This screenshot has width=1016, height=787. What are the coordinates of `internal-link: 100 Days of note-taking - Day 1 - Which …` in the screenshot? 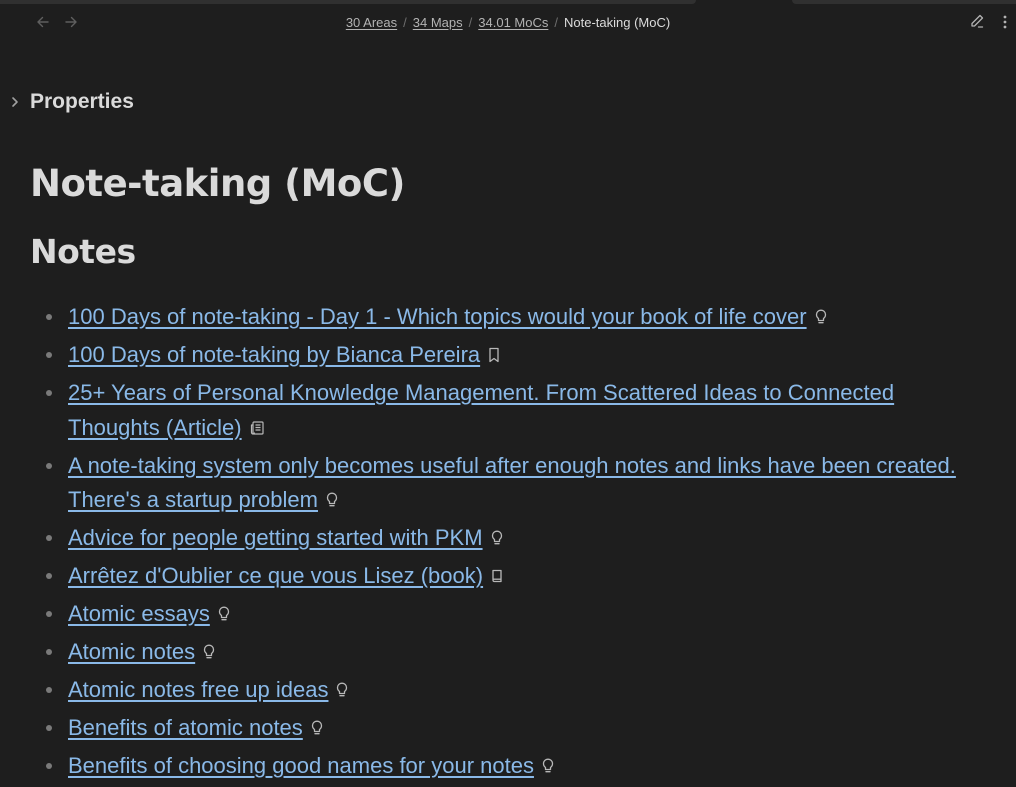 It's located at (437, 316).